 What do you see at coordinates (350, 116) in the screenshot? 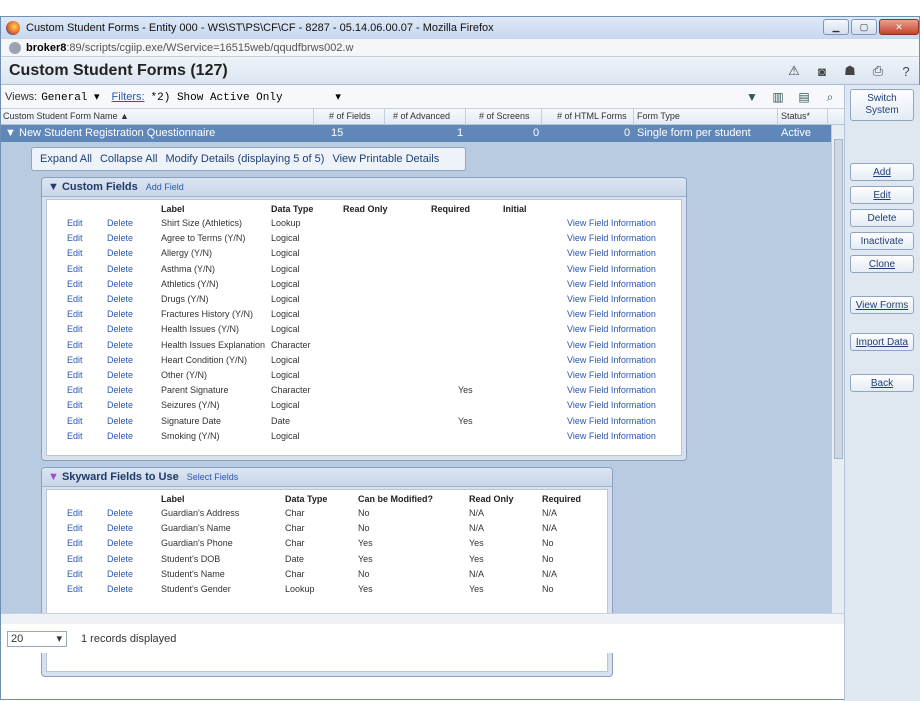
I see `col-fields: # of Fields` at bounding box center [350, 116].